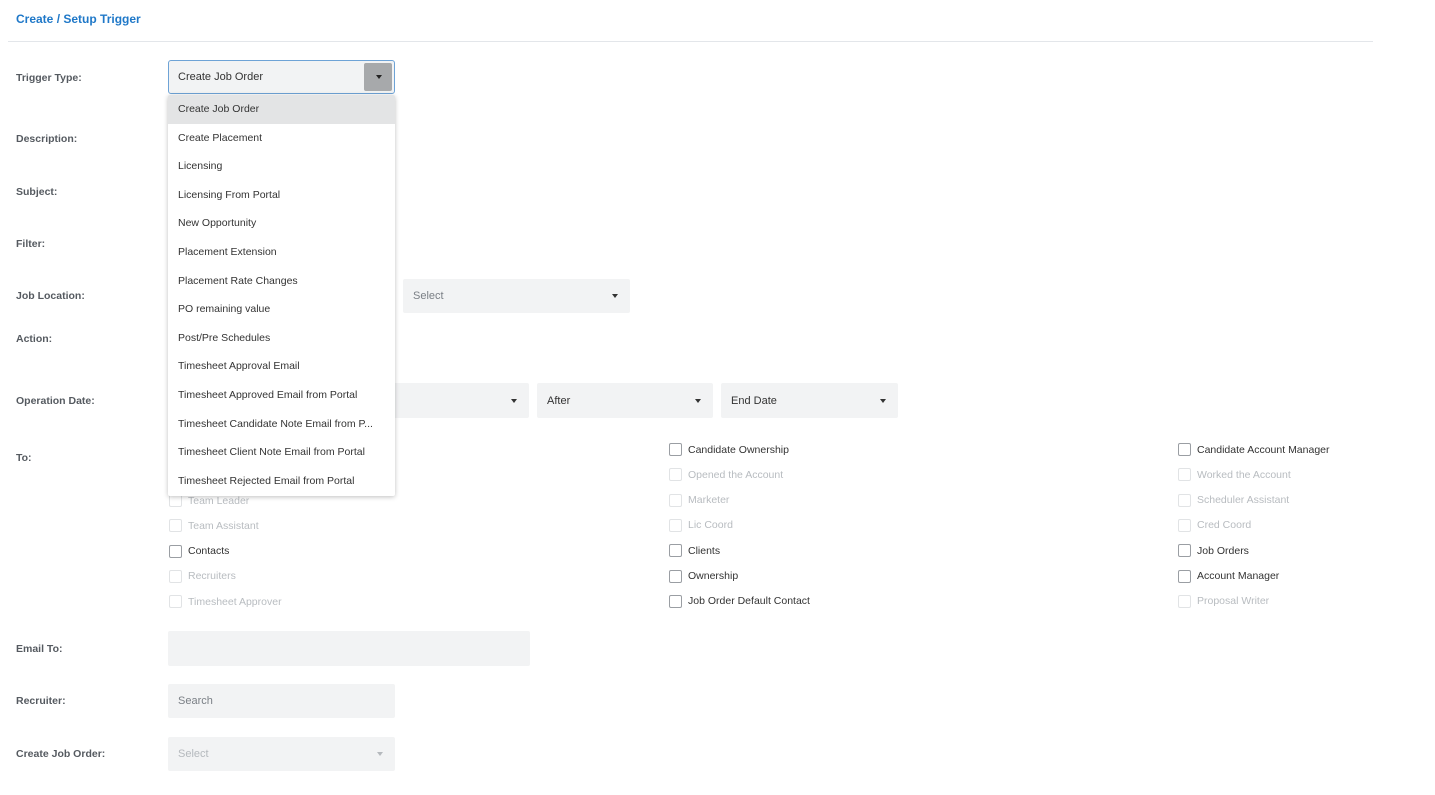 This screenshot has width=1435, height=795. I want to click on email-to-input, so click(349, 648).